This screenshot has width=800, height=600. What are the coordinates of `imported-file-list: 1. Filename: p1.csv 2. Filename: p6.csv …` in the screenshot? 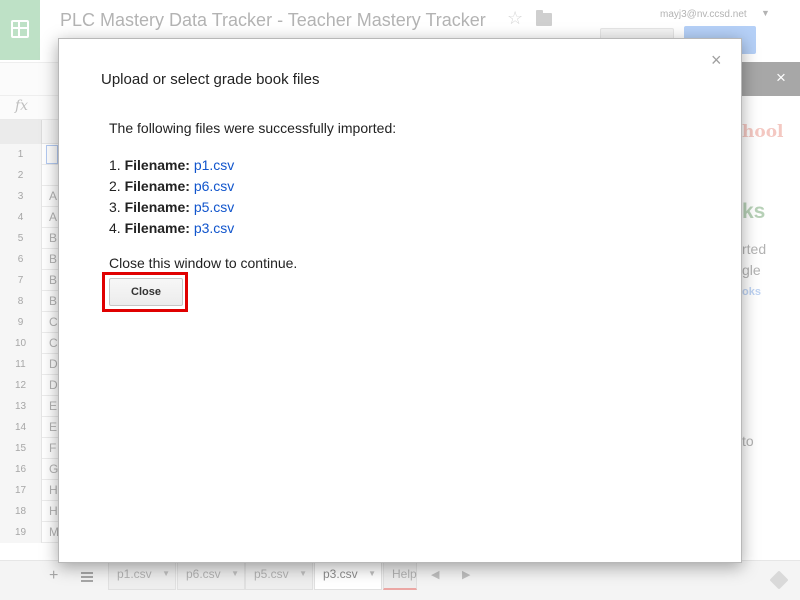 It's located at (171, 197).